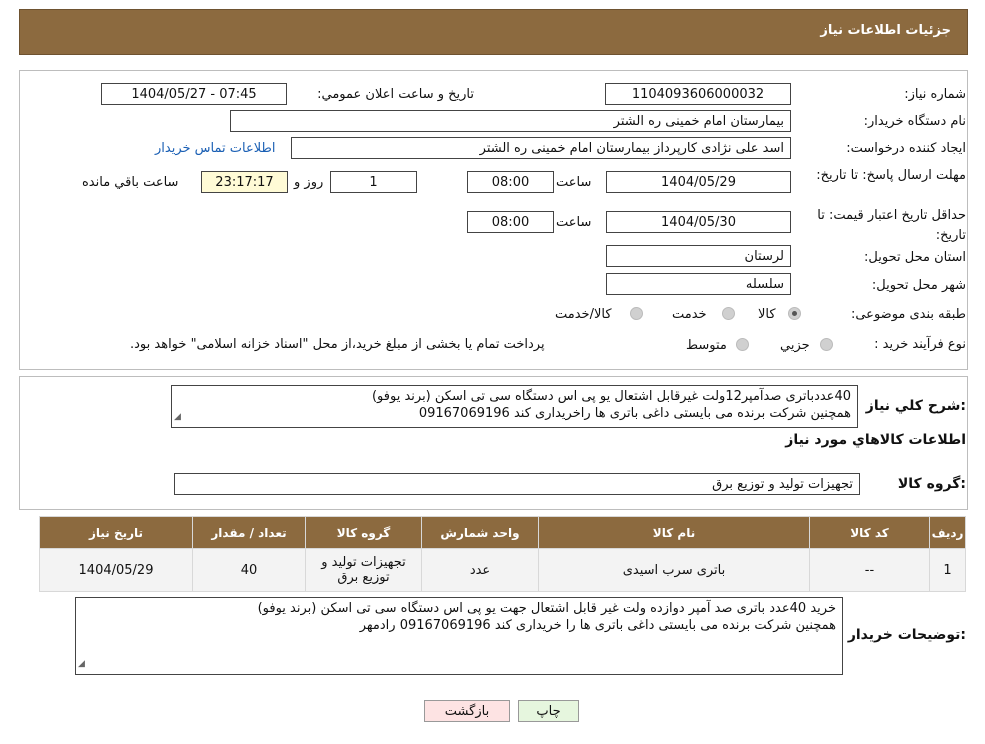 Image resolution: width=985 pixels, height=744 pixels. What do you see at coordinates (517, 484) in the screenshot?
I see `goods-group-field: تجهیزات تولید و توزیع برق` at bounding box center [517, 484].